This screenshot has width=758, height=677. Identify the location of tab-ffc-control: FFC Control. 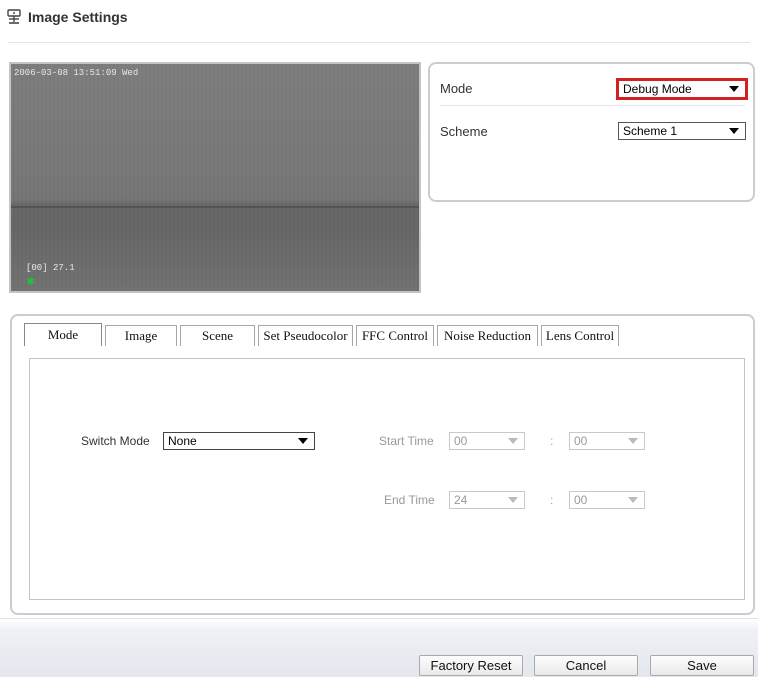
(395, 335).